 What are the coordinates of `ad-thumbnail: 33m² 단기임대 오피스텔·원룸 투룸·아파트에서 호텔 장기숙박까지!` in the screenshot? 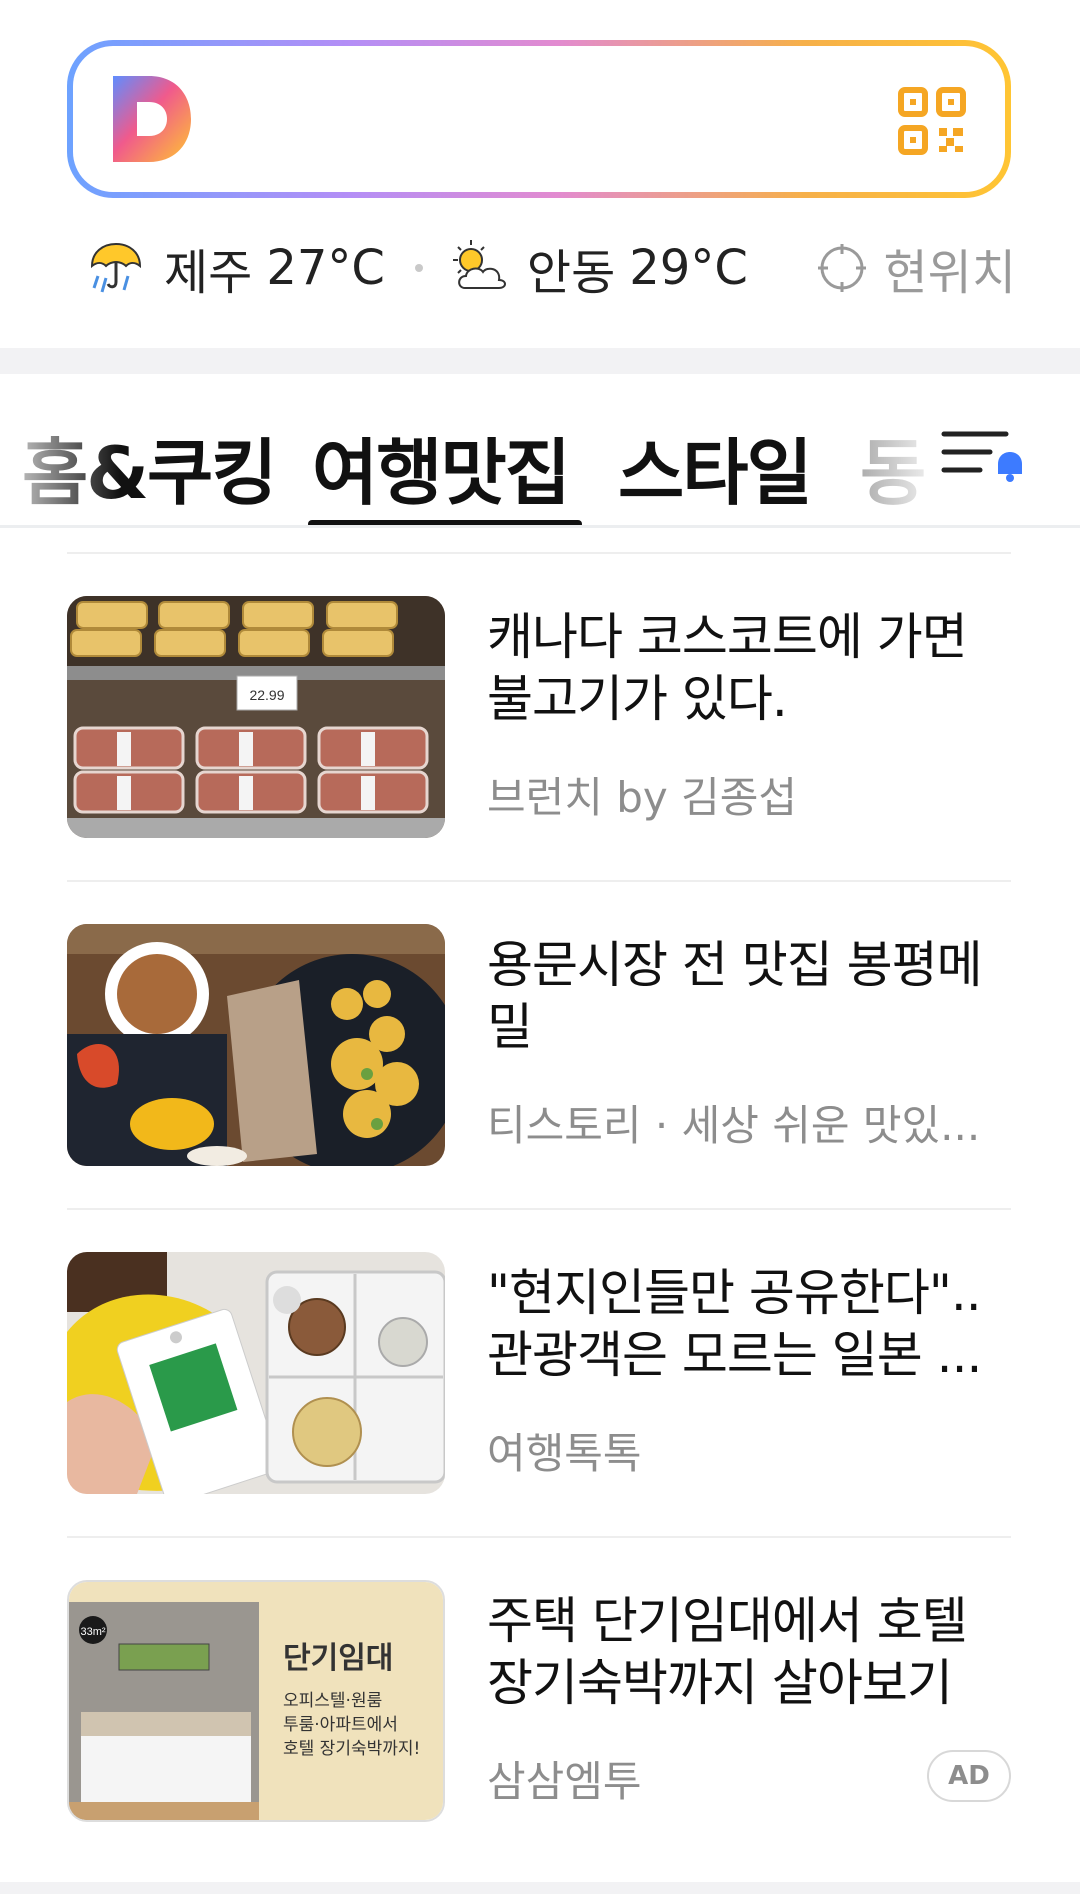 It's located at (256, 1701).